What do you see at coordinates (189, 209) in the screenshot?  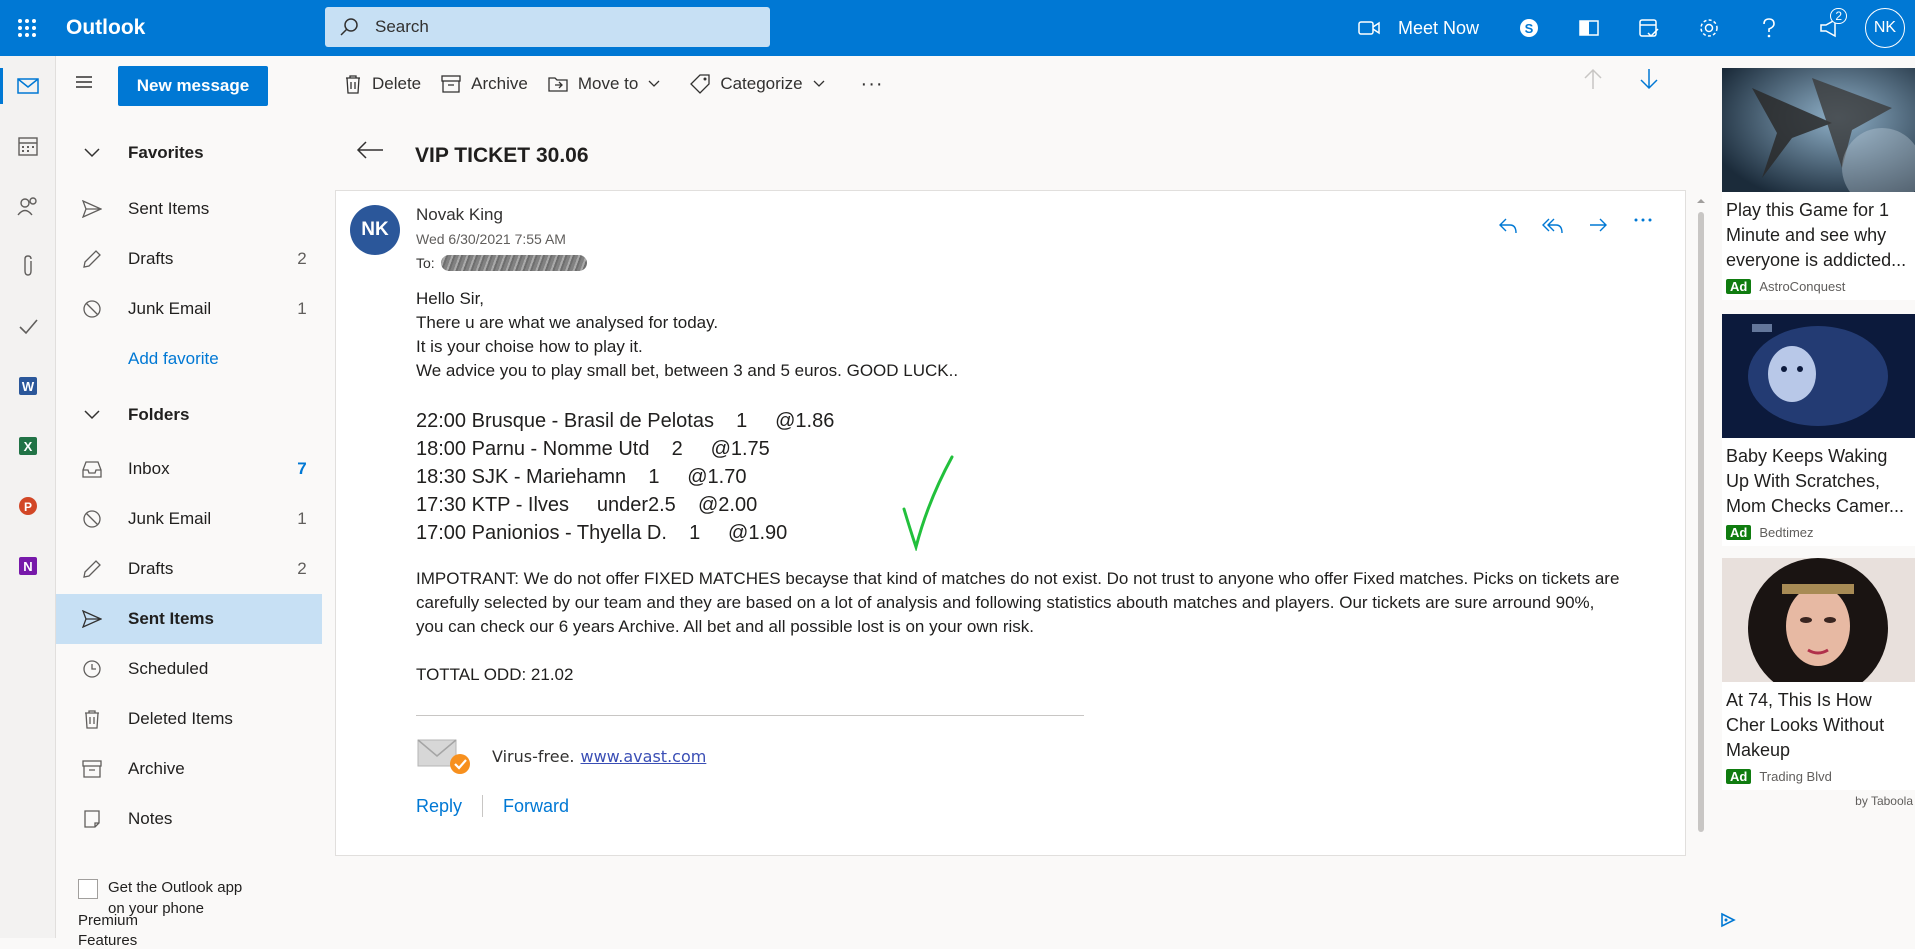 I see `favorite-sent-items: Sent Items` at bounding box center [189, 209].